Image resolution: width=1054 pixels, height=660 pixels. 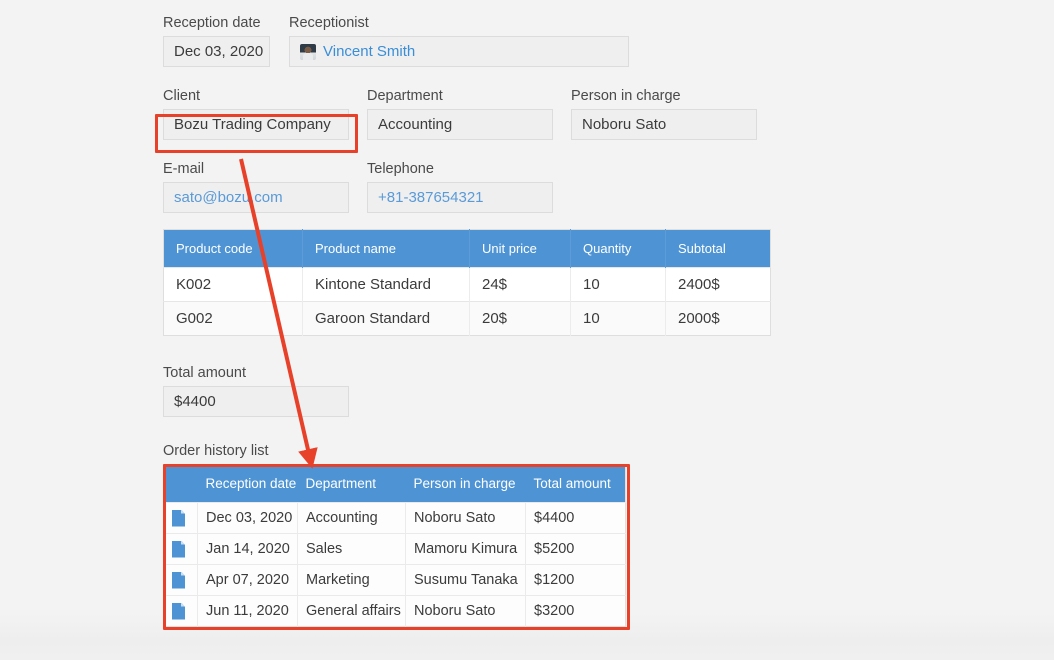 What do you see at coordinates (205, 373) in the screenshot?
I see `total-amount-label: Total amount` at bounding box center [205, 373].